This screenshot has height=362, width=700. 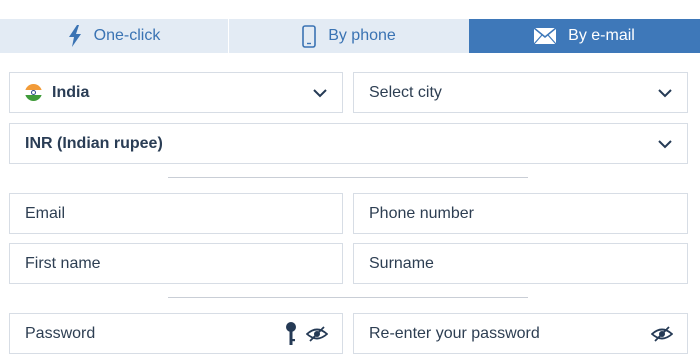 I want to click on city-placeholder: Select city, so click(x=405, y=92).